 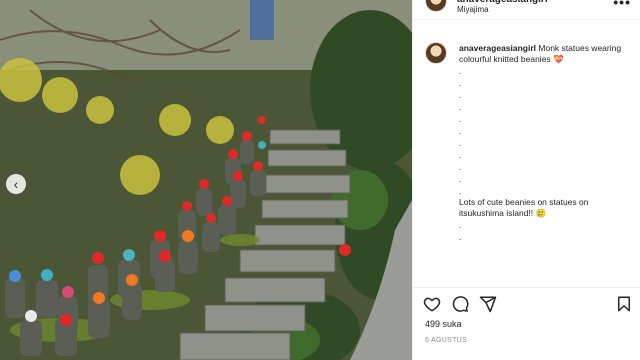 I want to click on post-header: anaverageasiangirl Miyajima •••, so click(x=526, y=10).